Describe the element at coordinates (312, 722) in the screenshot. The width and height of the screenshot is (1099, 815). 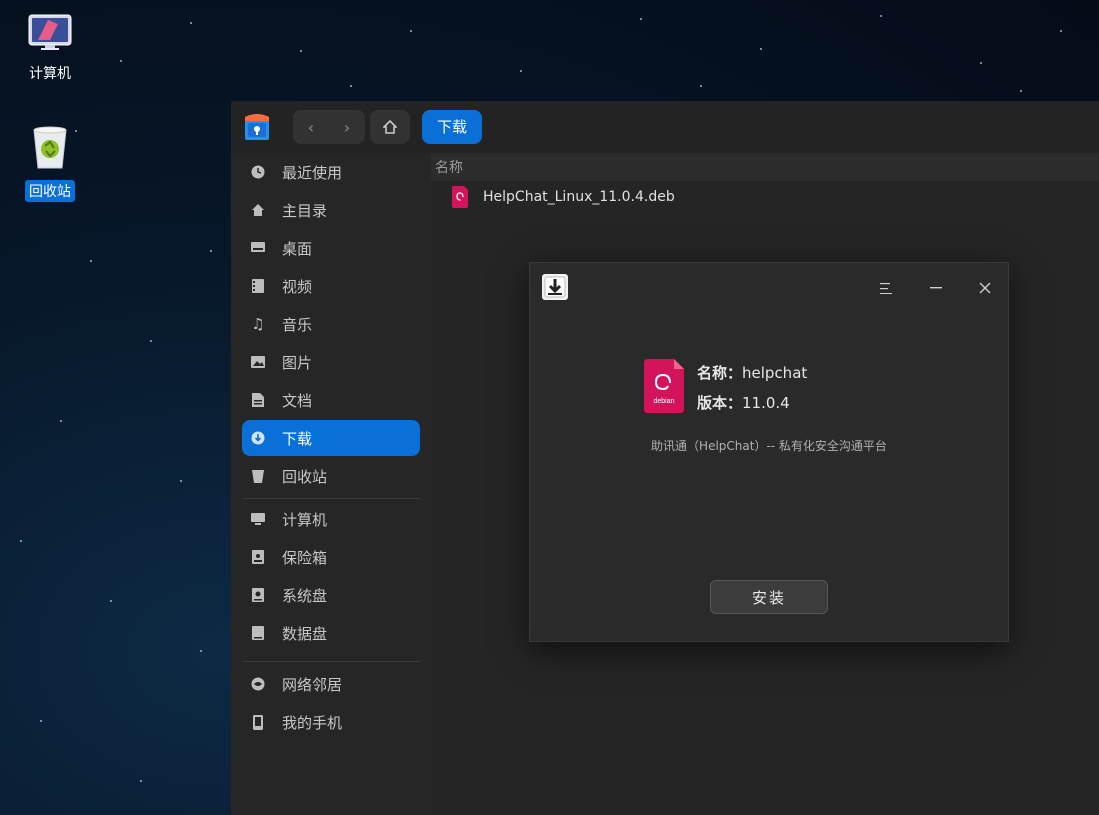
I see `sidebar-item-label: 我的手机` at that location.